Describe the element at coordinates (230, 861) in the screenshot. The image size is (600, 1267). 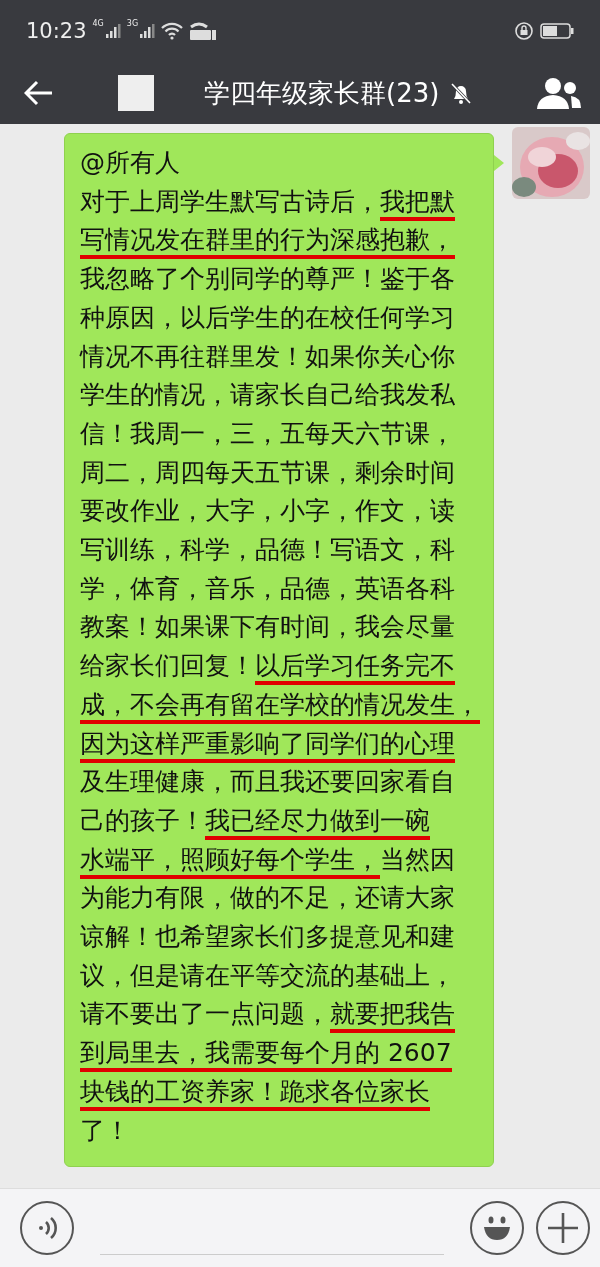
I see `underlined-text: 水端平，照顾好每个学生，` at that location.